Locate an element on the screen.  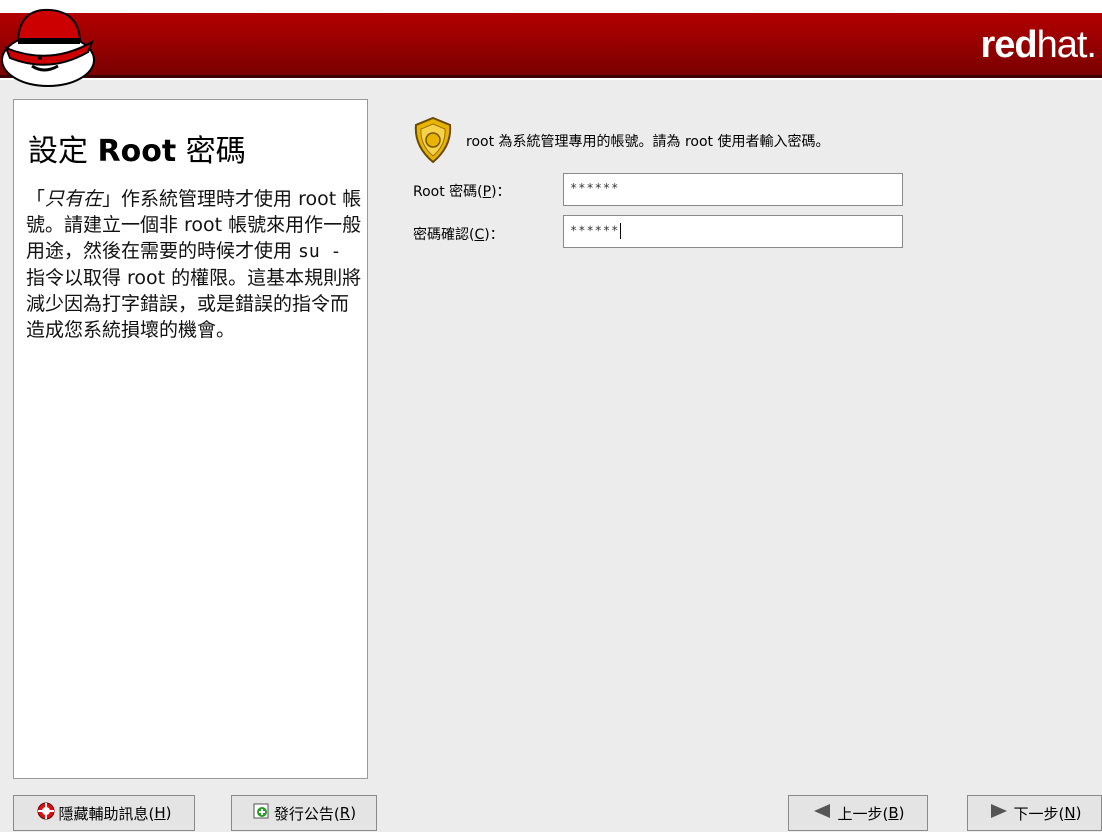
header-band is located at coordinates (551, 45).